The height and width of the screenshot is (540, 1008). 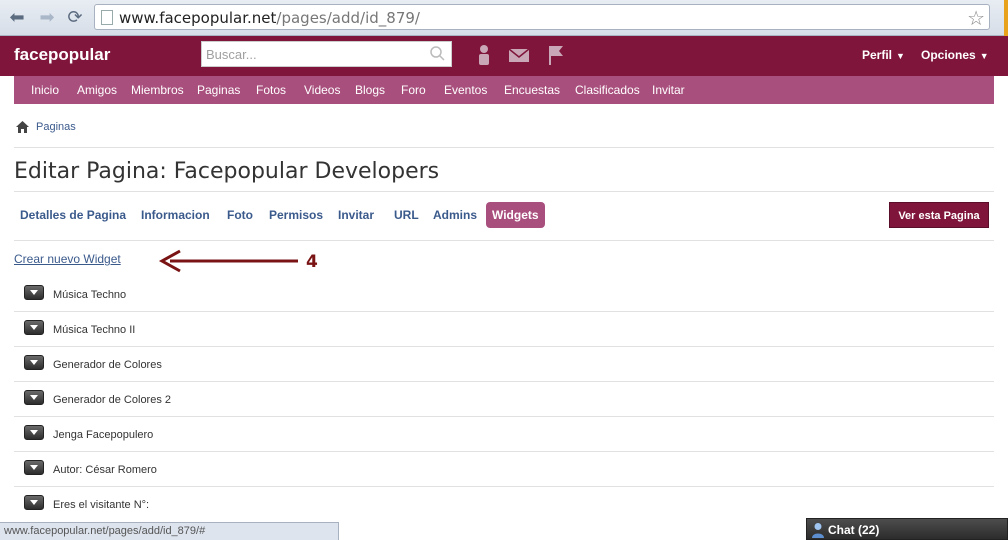 I want to click on nav-item-blogs: Blogs, so click(x=370, y=90).